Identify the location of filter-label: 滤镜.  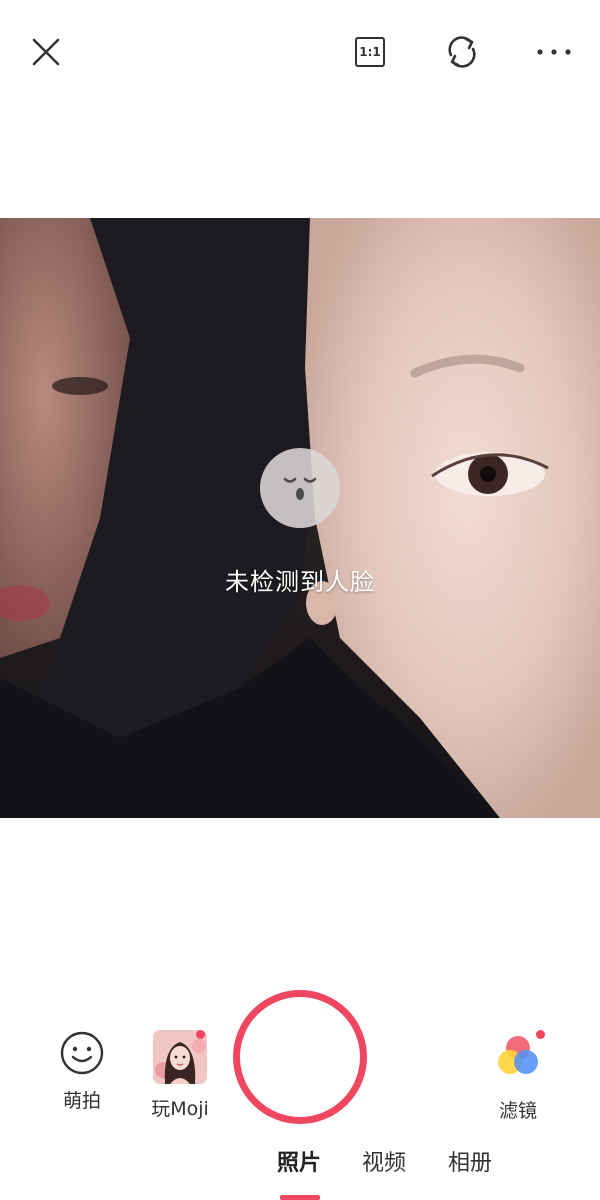
(517, 1111).